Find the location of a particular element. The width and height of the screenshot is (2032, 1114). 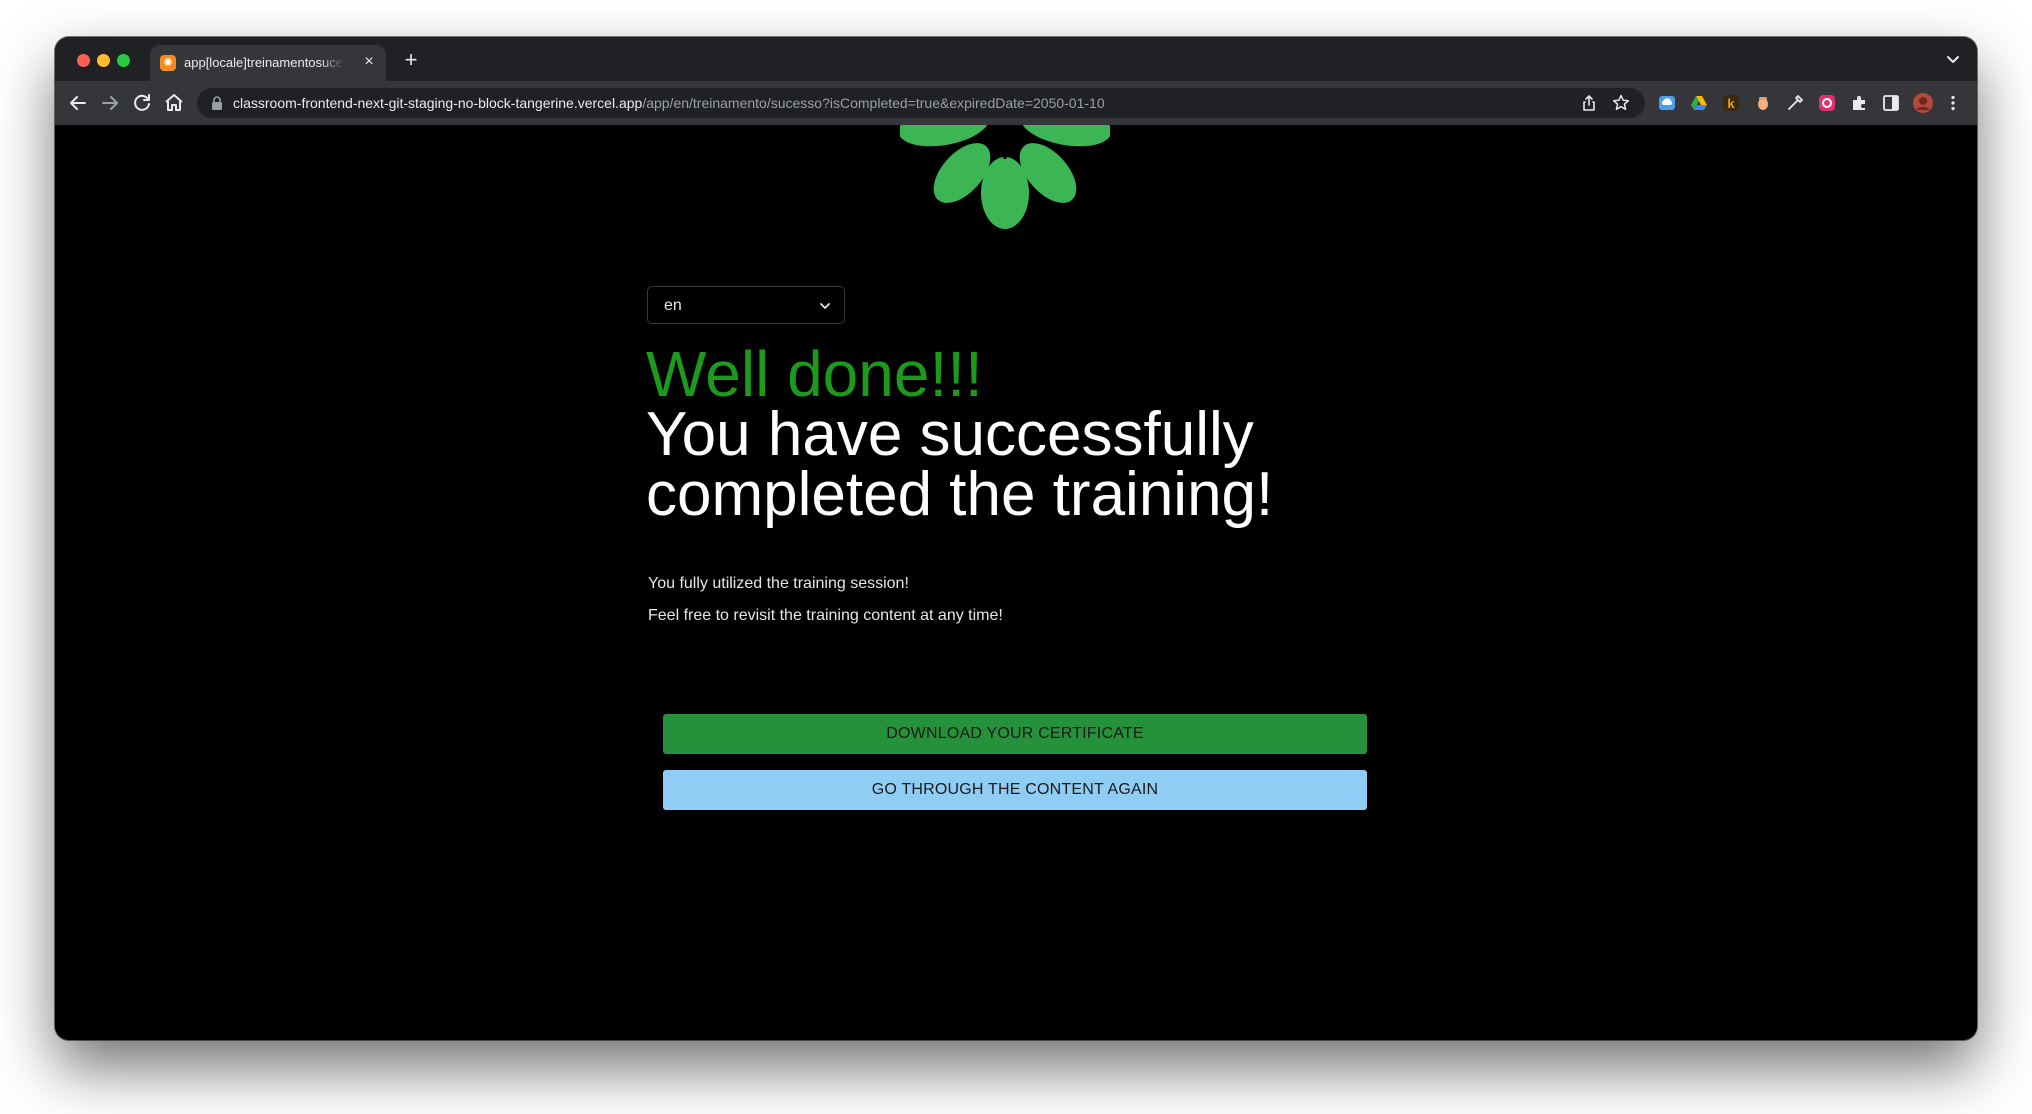

svg-text: k is located at coordinates (1731, 103).